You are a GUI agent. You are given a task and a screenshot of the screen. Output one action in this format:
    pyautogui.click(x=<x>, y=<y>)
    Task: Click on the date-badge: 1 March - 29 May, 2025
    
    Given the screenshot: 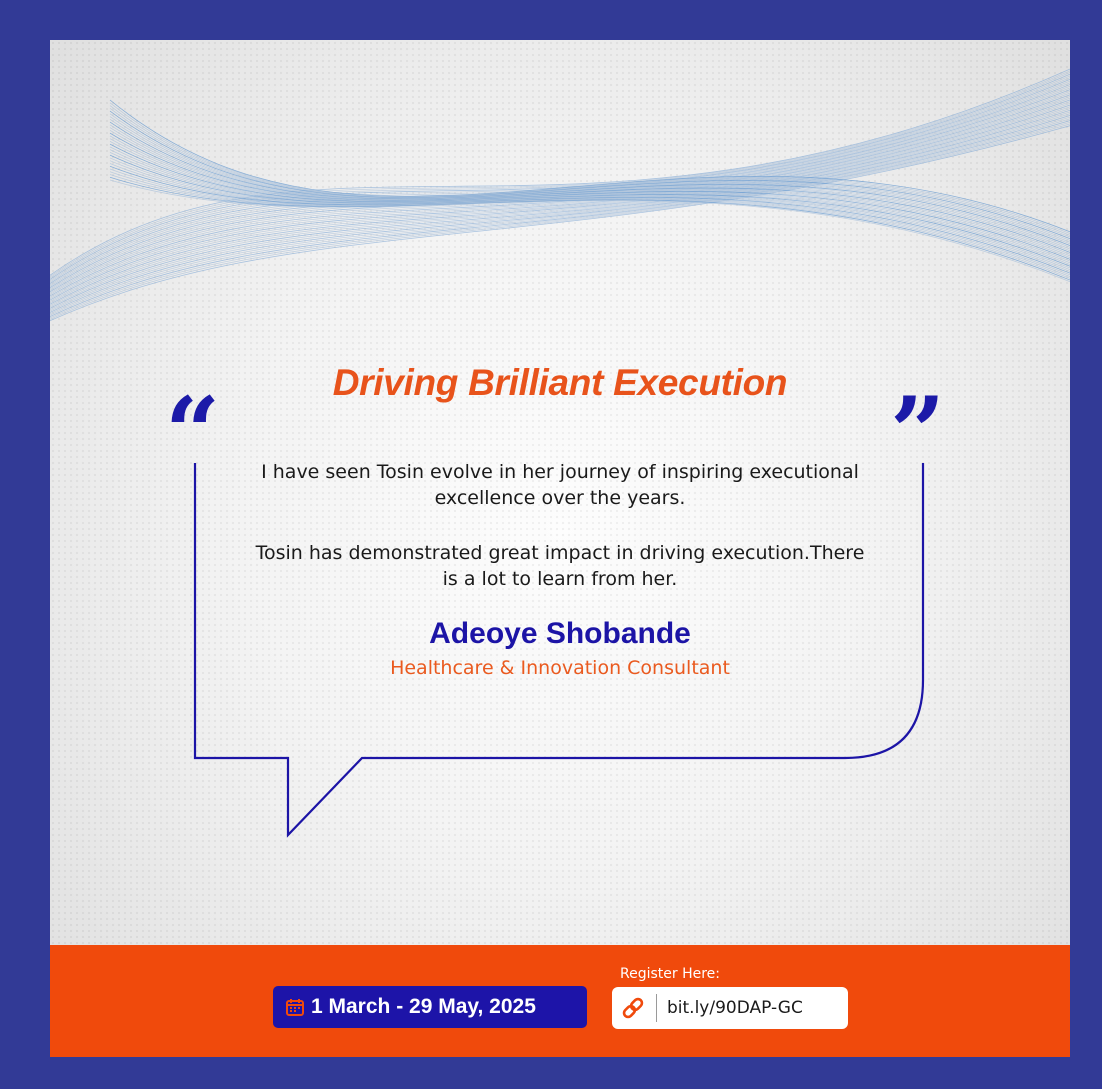 What is the action you would take?
    pyautogui.click(x=430, y=1007)
    